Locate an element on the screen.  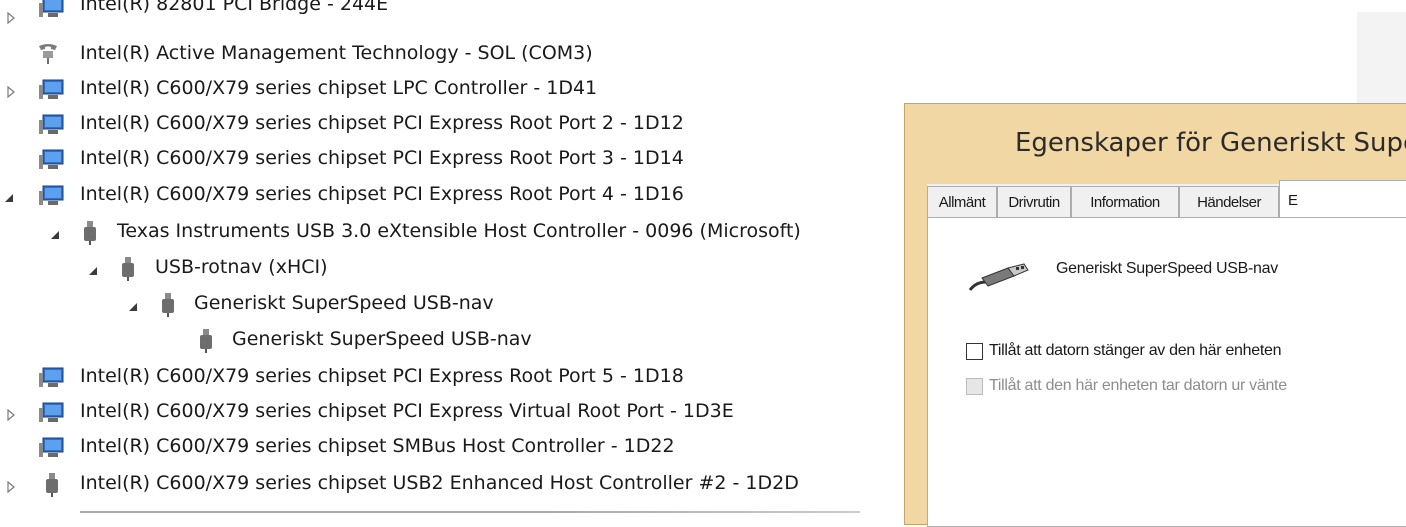
wake-checkbox is located at coordinates (974, 386).